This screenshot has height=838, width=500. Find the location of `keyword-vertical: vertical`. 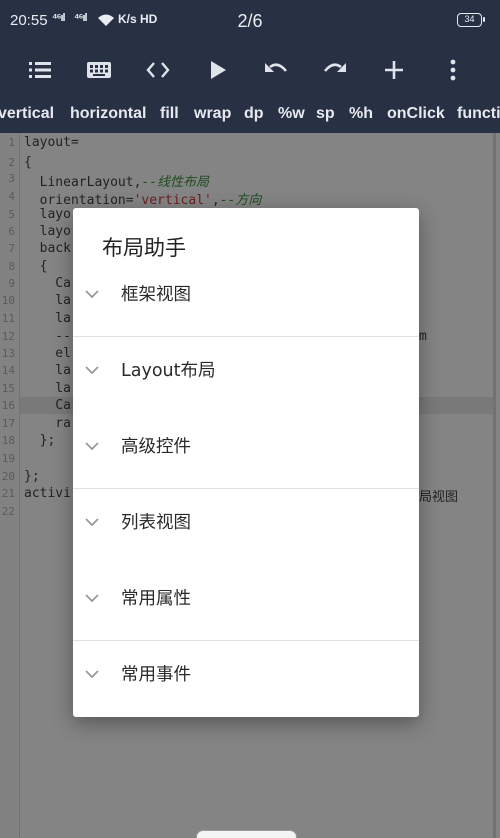

keyword-vertical: vertical is located at coordinates (27, 114).